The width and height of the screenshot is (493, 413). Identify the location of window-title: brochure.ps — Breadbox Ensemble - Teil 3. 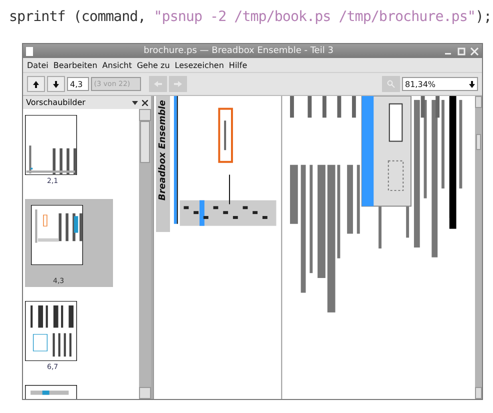
(238, 51).